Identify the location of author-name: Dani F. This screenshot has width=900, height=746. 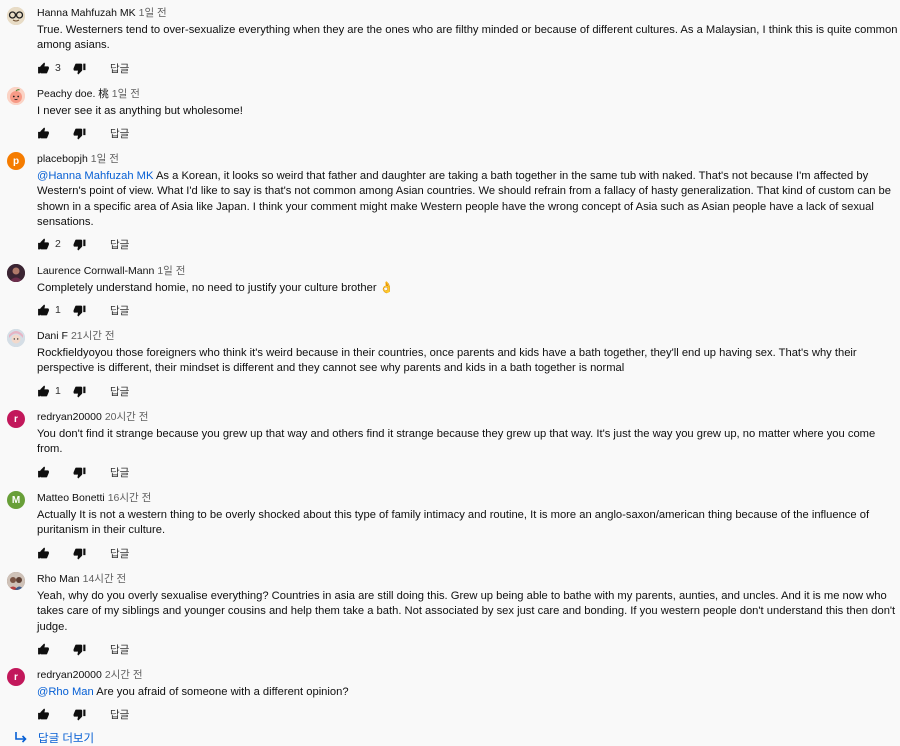
(52, 336).